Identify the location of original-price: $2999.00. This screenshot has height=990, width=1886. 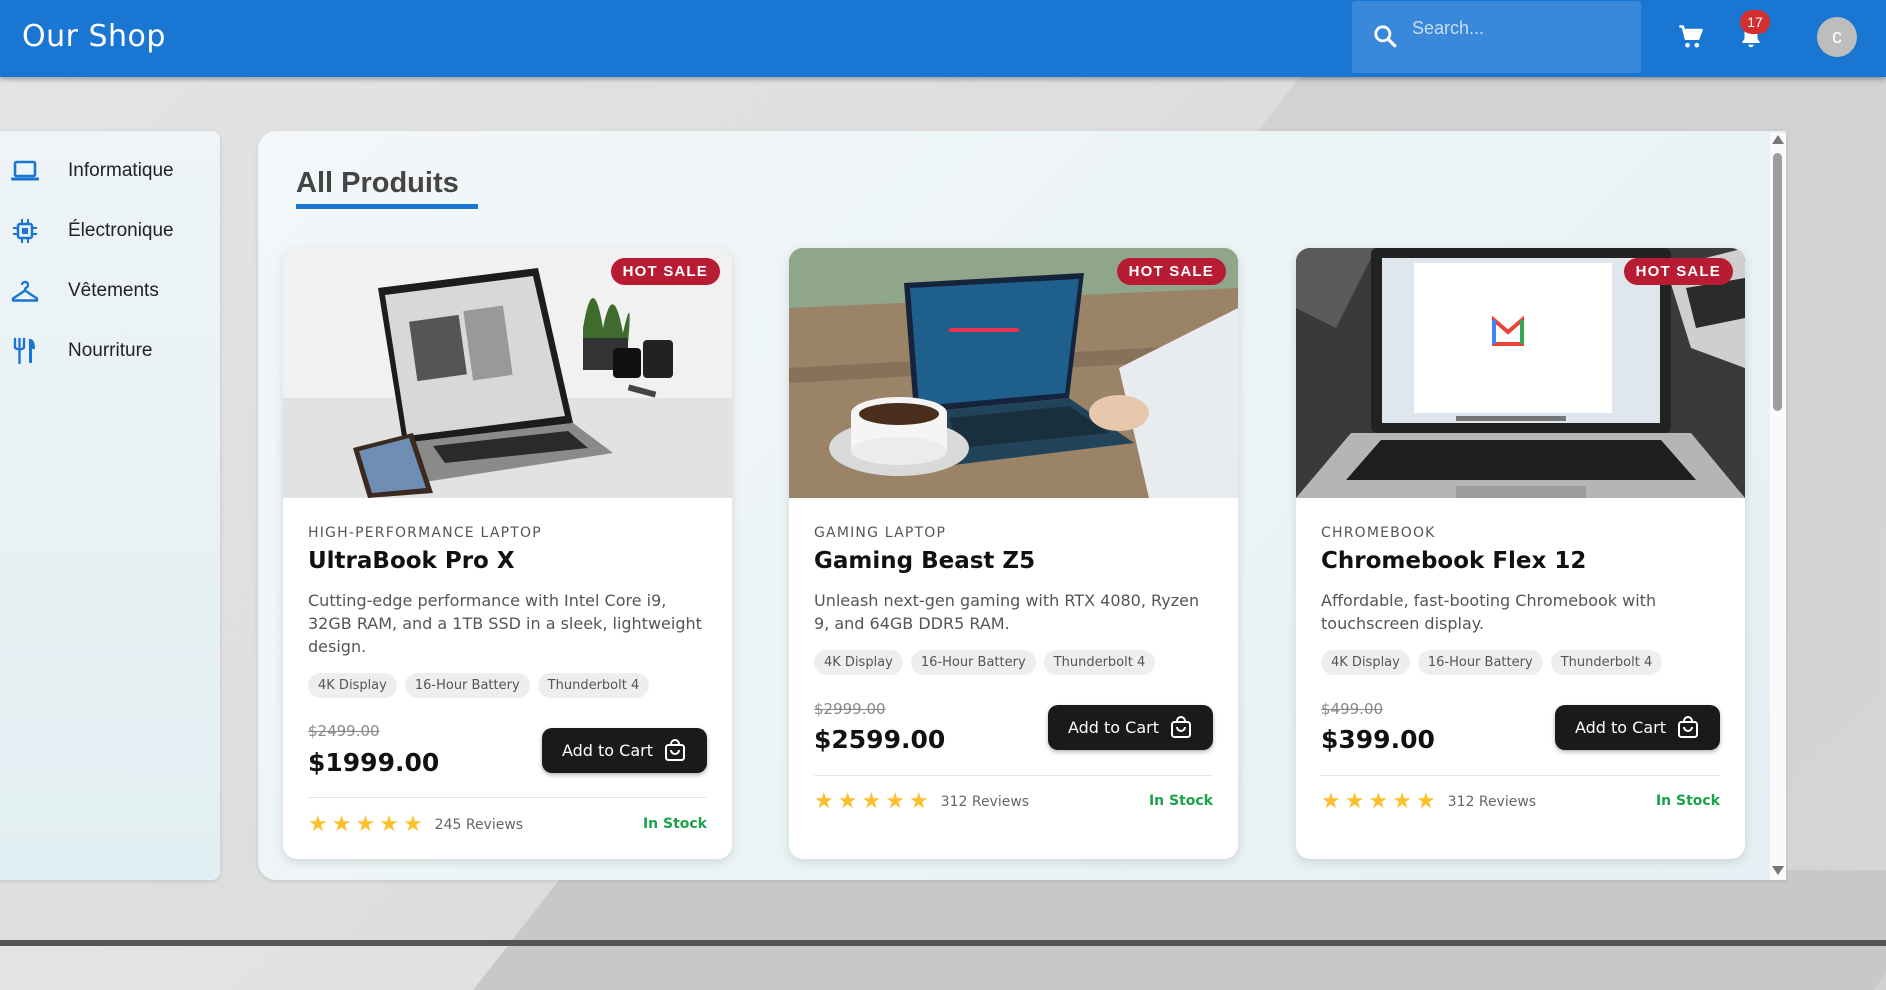
(850, 709).